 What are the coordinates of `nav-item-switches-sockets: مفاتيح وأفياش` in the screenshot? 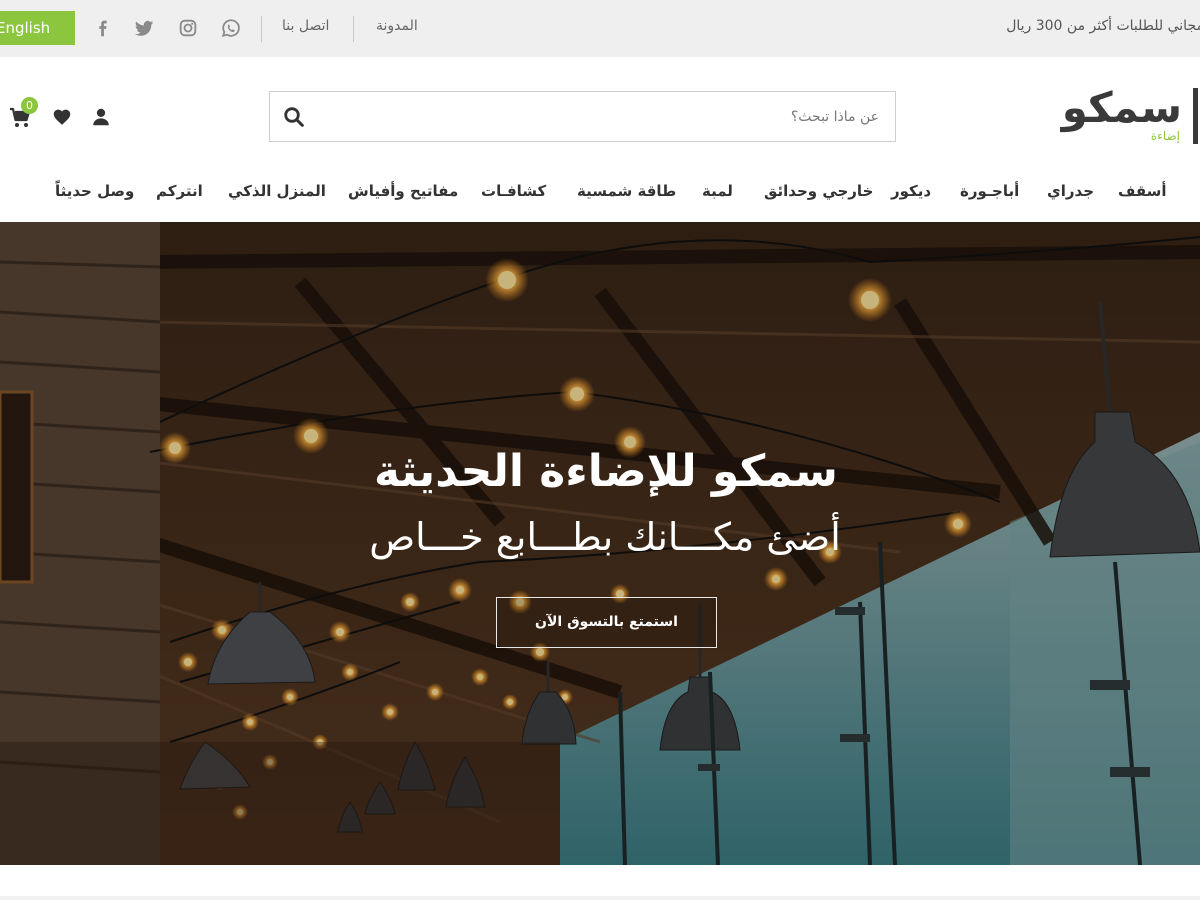 It's located at (403, 191).